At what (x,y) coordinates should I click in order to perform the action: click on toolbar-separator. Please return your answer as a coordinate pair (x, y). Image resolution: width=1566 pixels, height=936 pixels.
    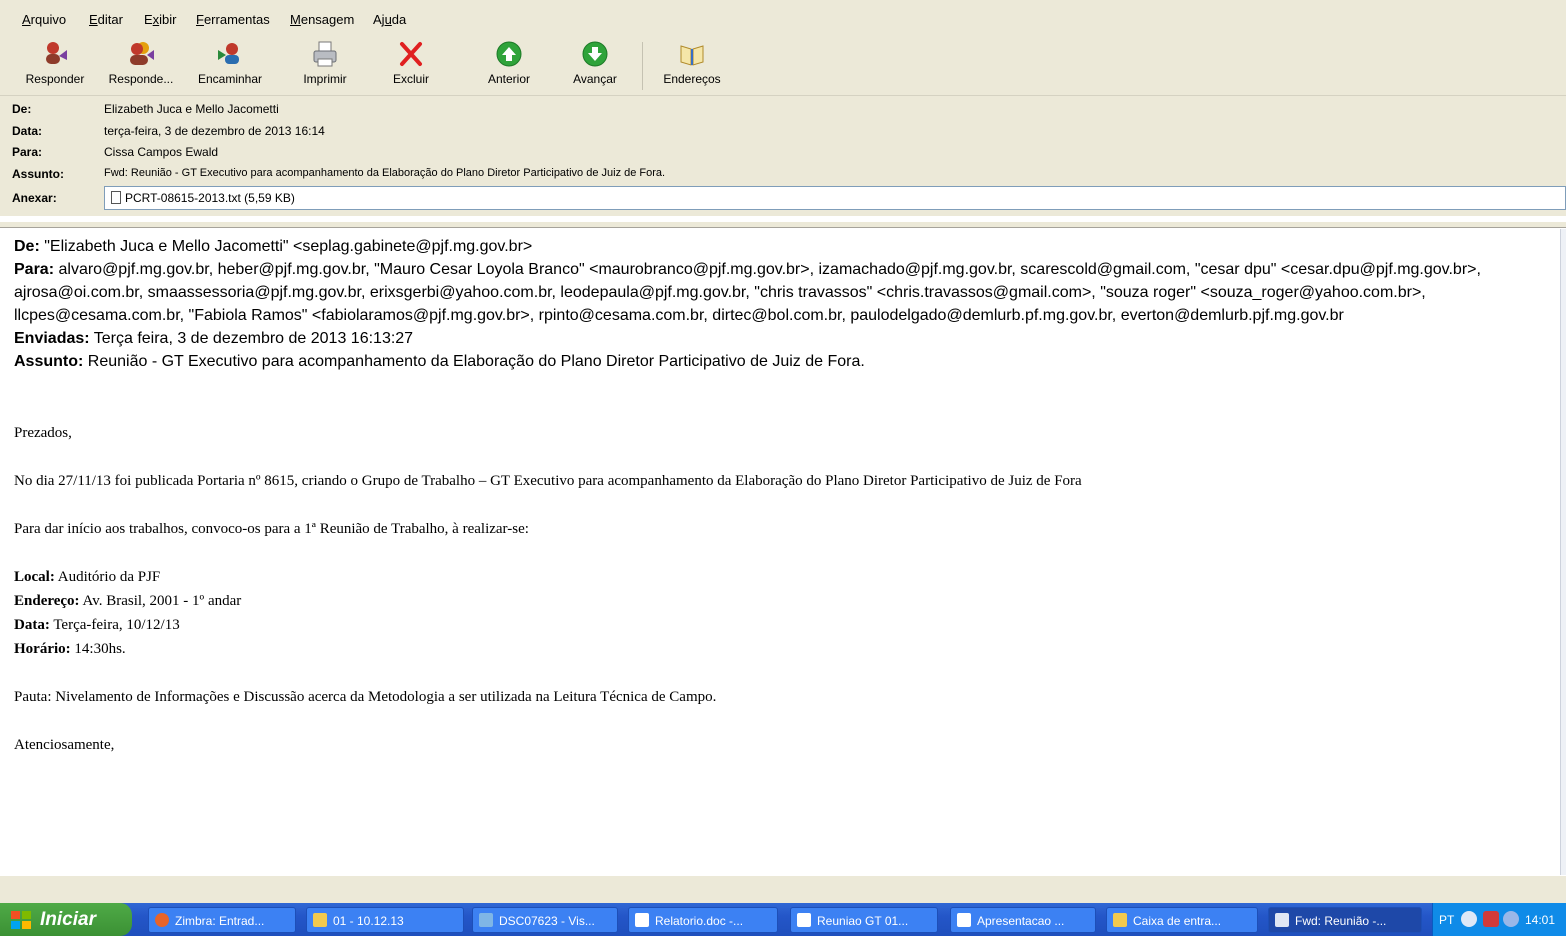
    Looking at the image, I should click on (642, 66).